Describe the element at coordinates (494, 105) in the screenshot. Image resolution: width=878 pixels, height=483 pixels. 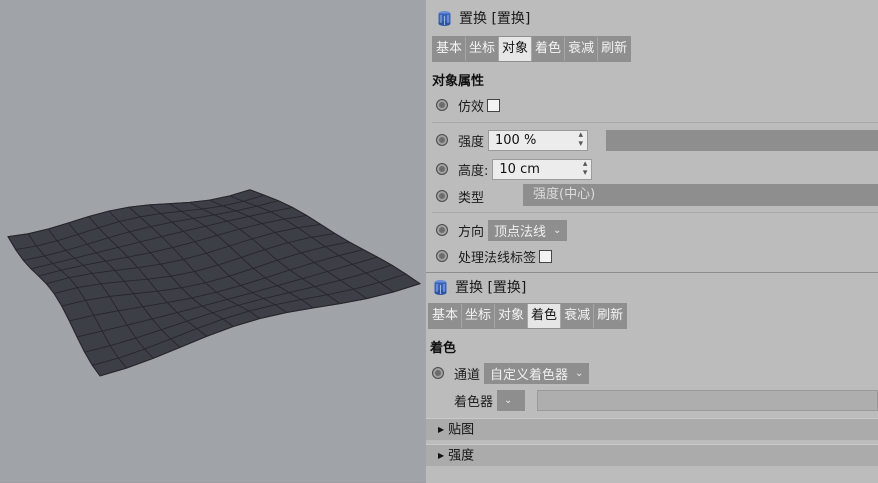
I see `imitate-checkbox` at that location.